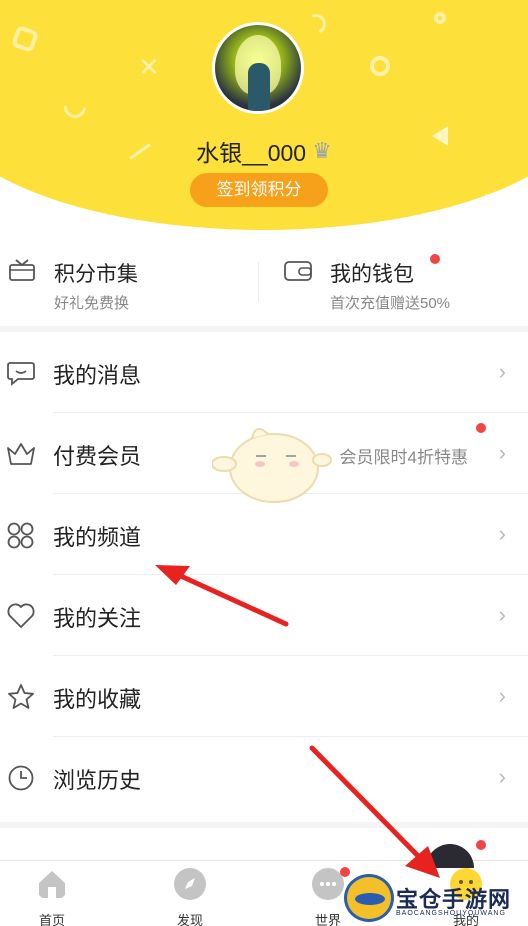 This screenshot has height=926, width=528. What do you see at coordinates (189, 919) in the screenshot?
I see `tab-label: 发现` at bounding box center [189, 919].